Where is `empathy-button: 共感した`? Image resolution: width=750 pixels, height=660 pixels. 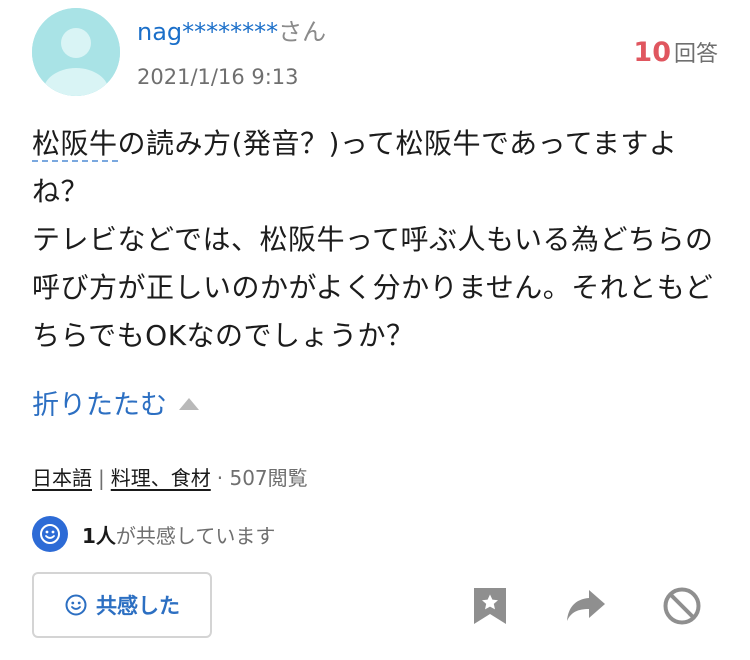 empathy-button: 共感した is located at coordinates (122, 605).